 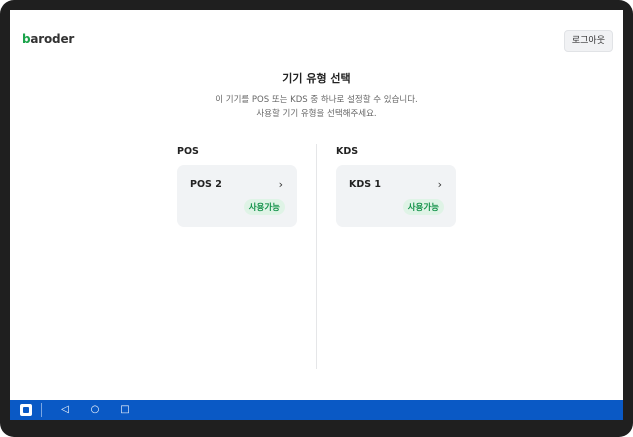 What do you see at coordinates (65, 410) in the screenshot?
I see `back-icon: ◁` at bounding box center [65, 410].